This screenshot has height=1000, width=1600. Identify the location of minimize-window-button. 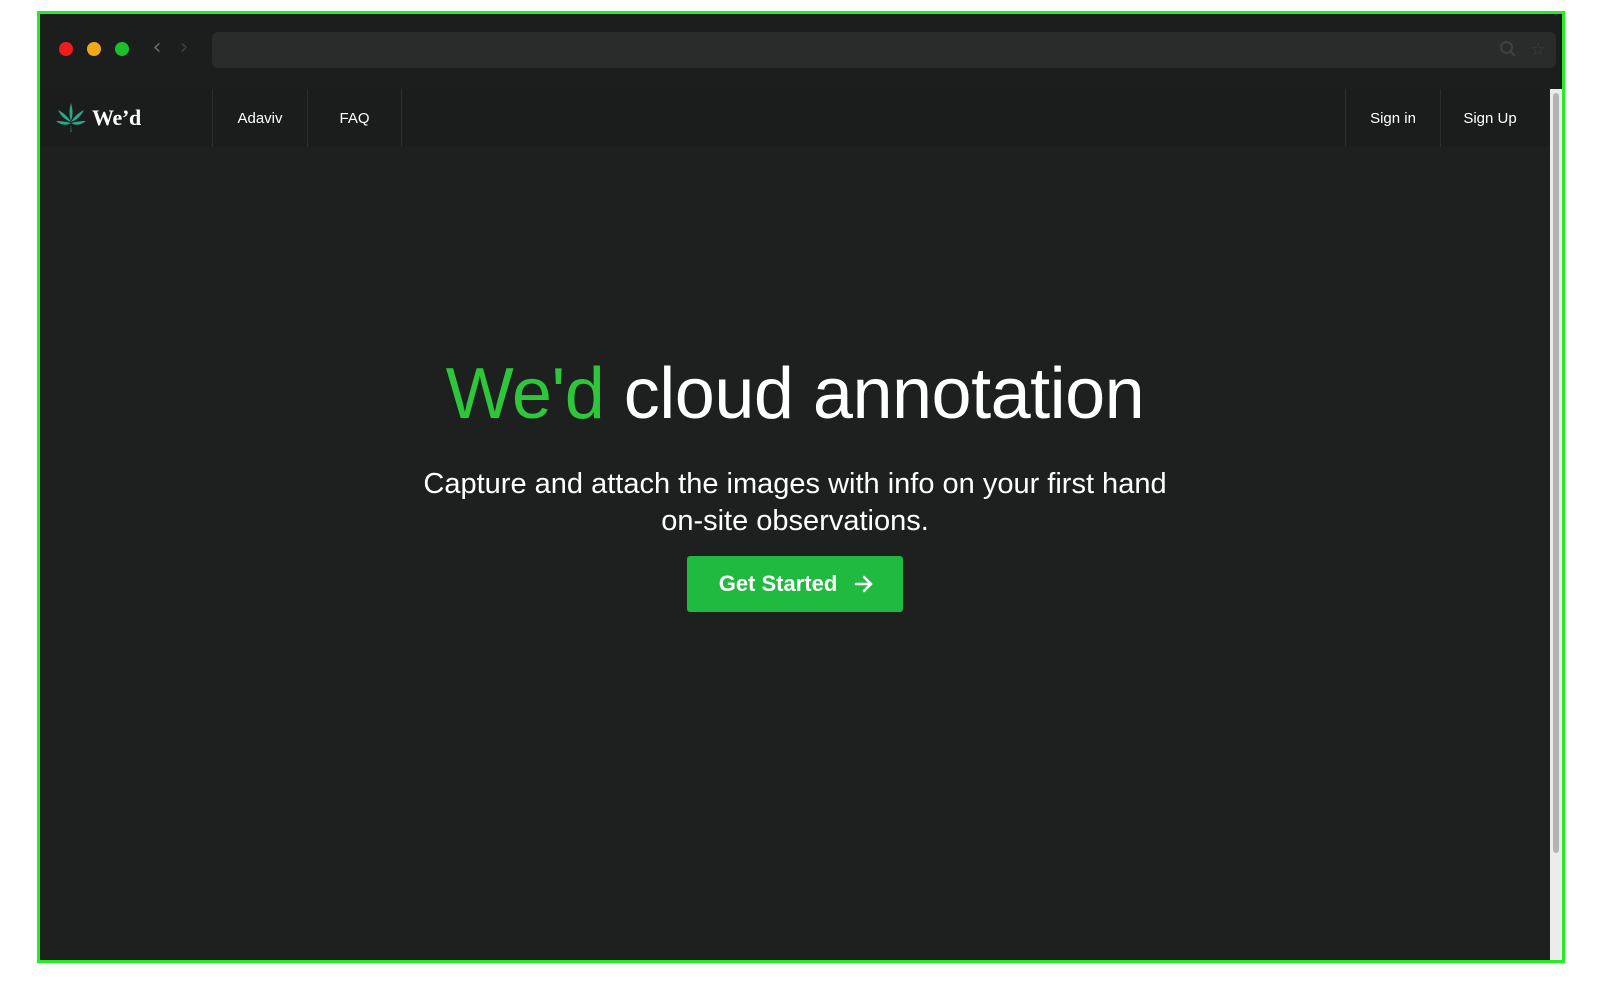
(94, 49).